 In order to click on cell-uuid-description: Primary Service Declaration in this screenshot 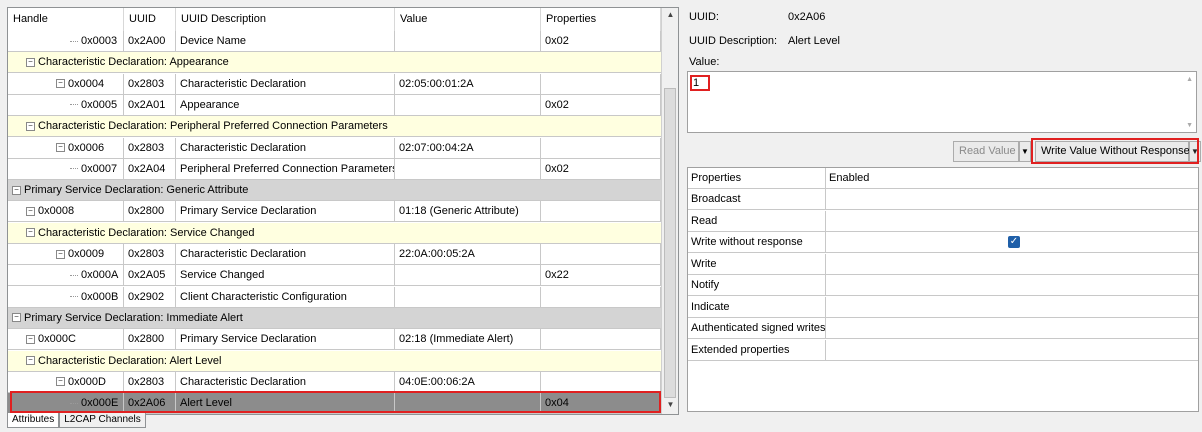, I will do `click(285, 211)`.